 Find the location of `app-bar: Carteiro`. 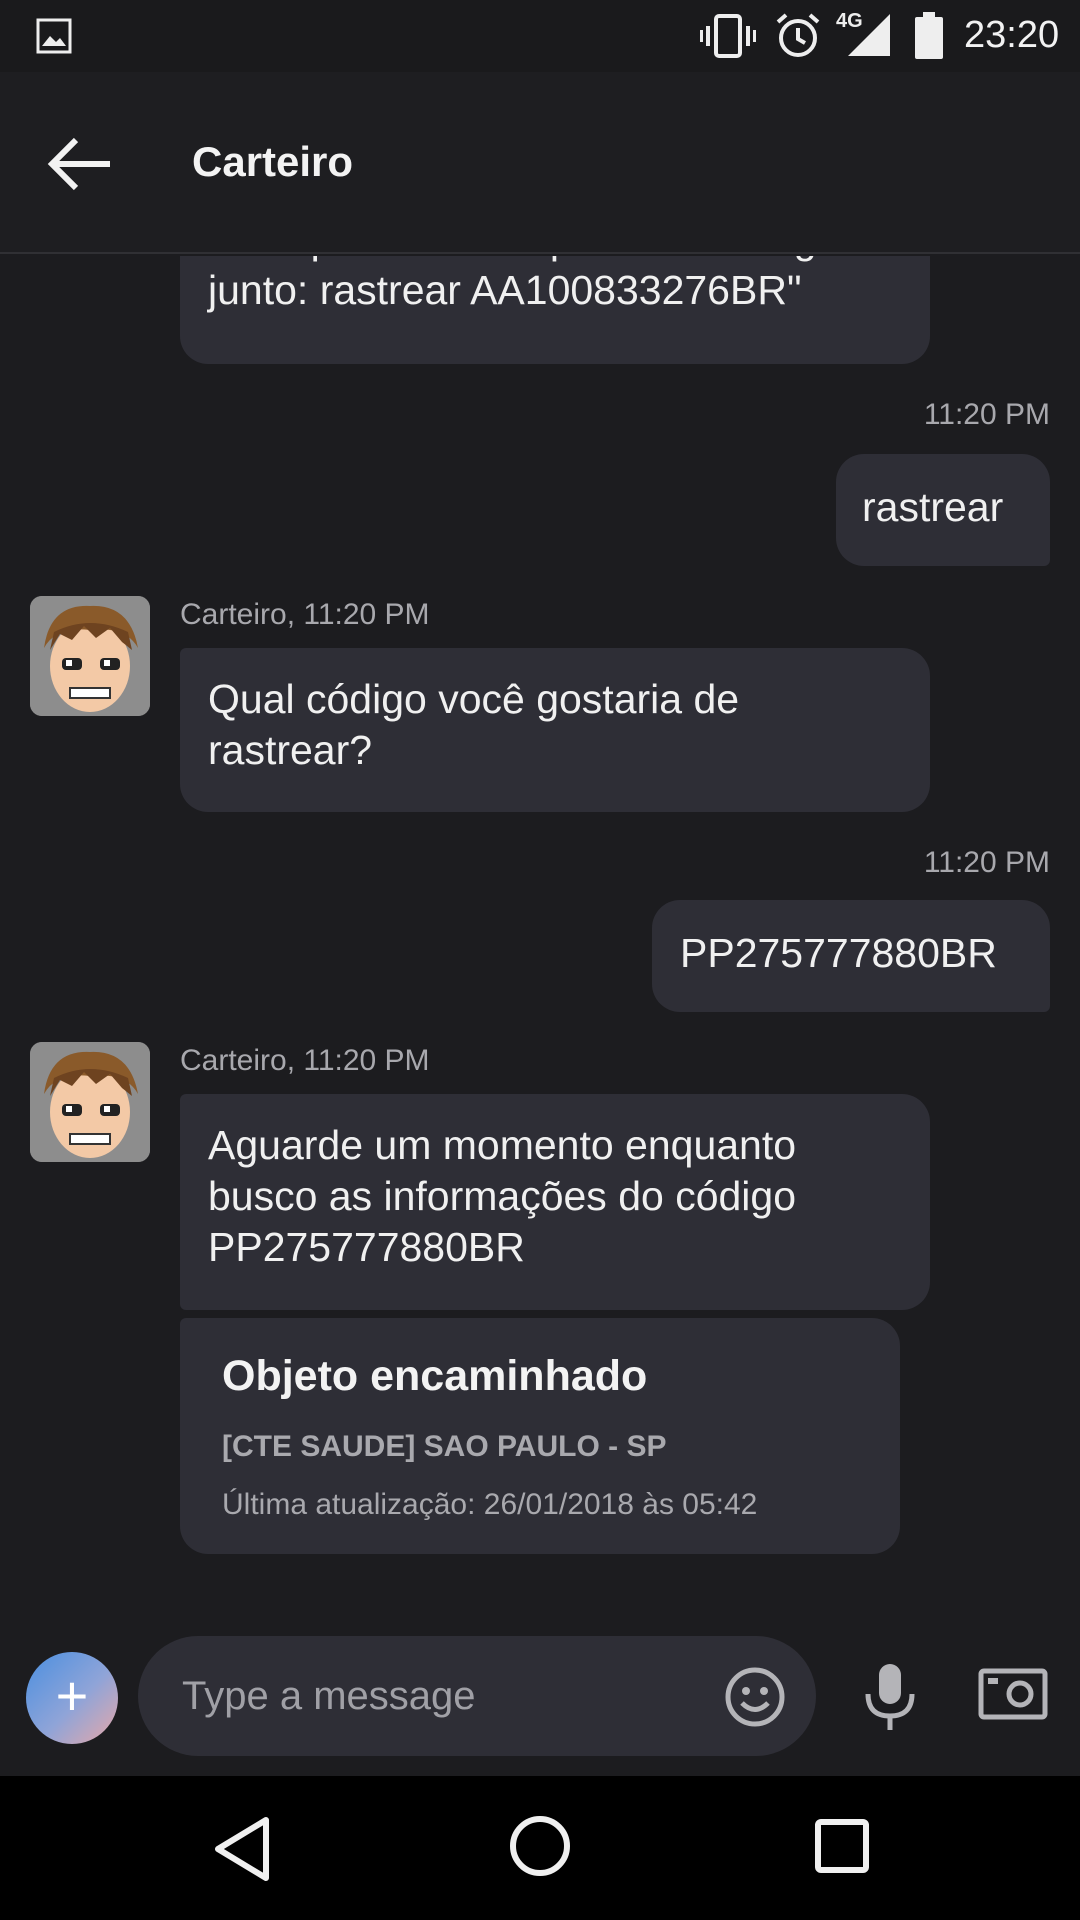

app-bar: Carteiro is located at coordinates (540, 163).